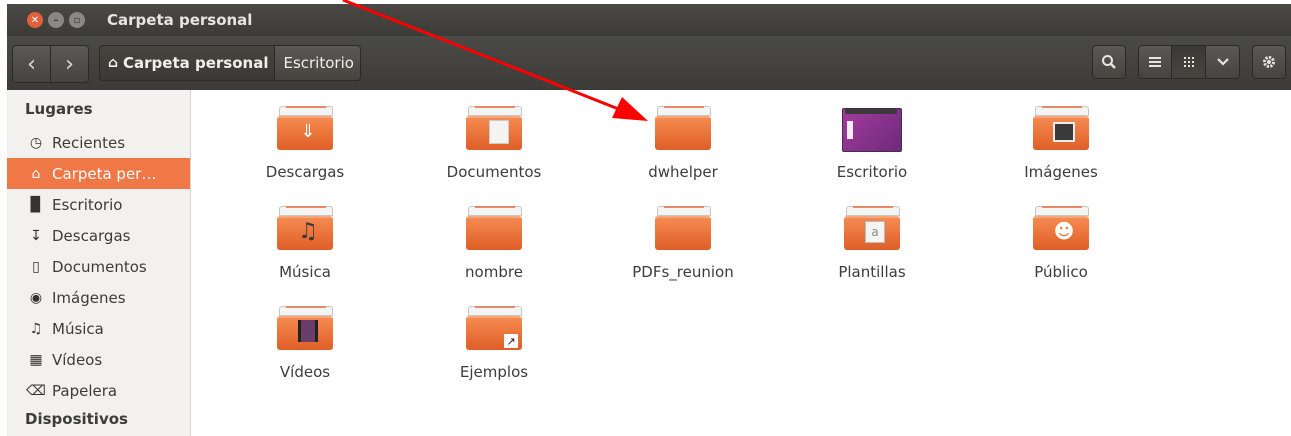 Image resolution: width=1291 pixels, height=436 pixels. I want to click on picture-icon, so click(1064, 132).